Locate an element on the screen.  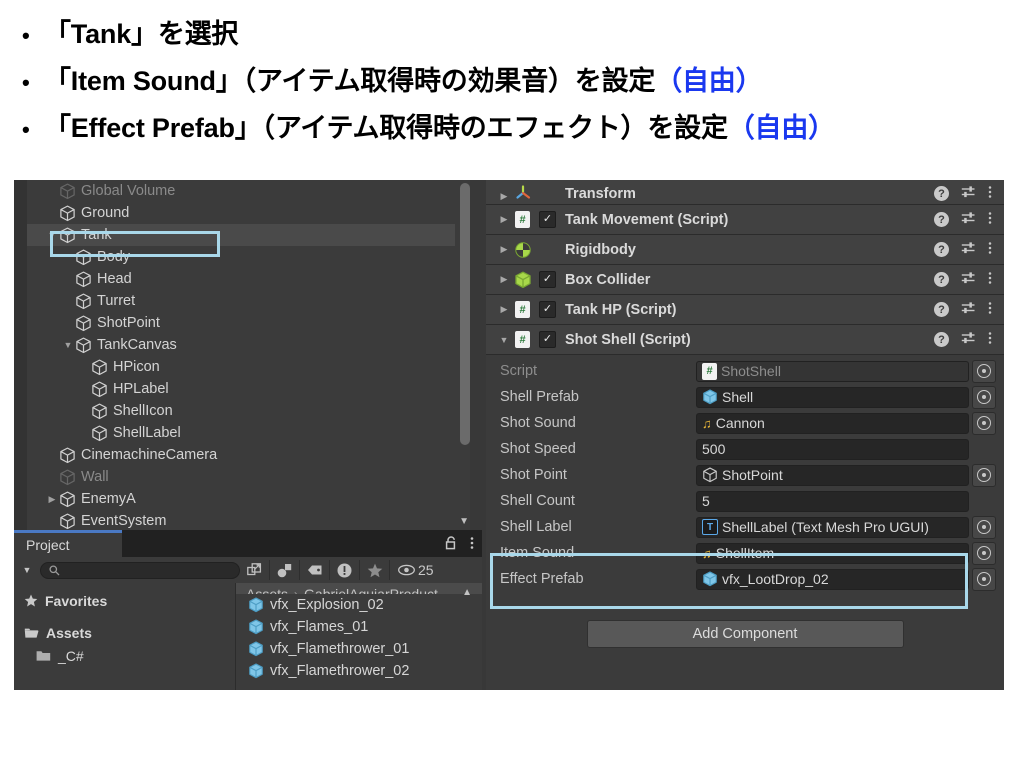
hierarchy-item-enemya: ▶ EnemyA is located at coordinates (241, 499).